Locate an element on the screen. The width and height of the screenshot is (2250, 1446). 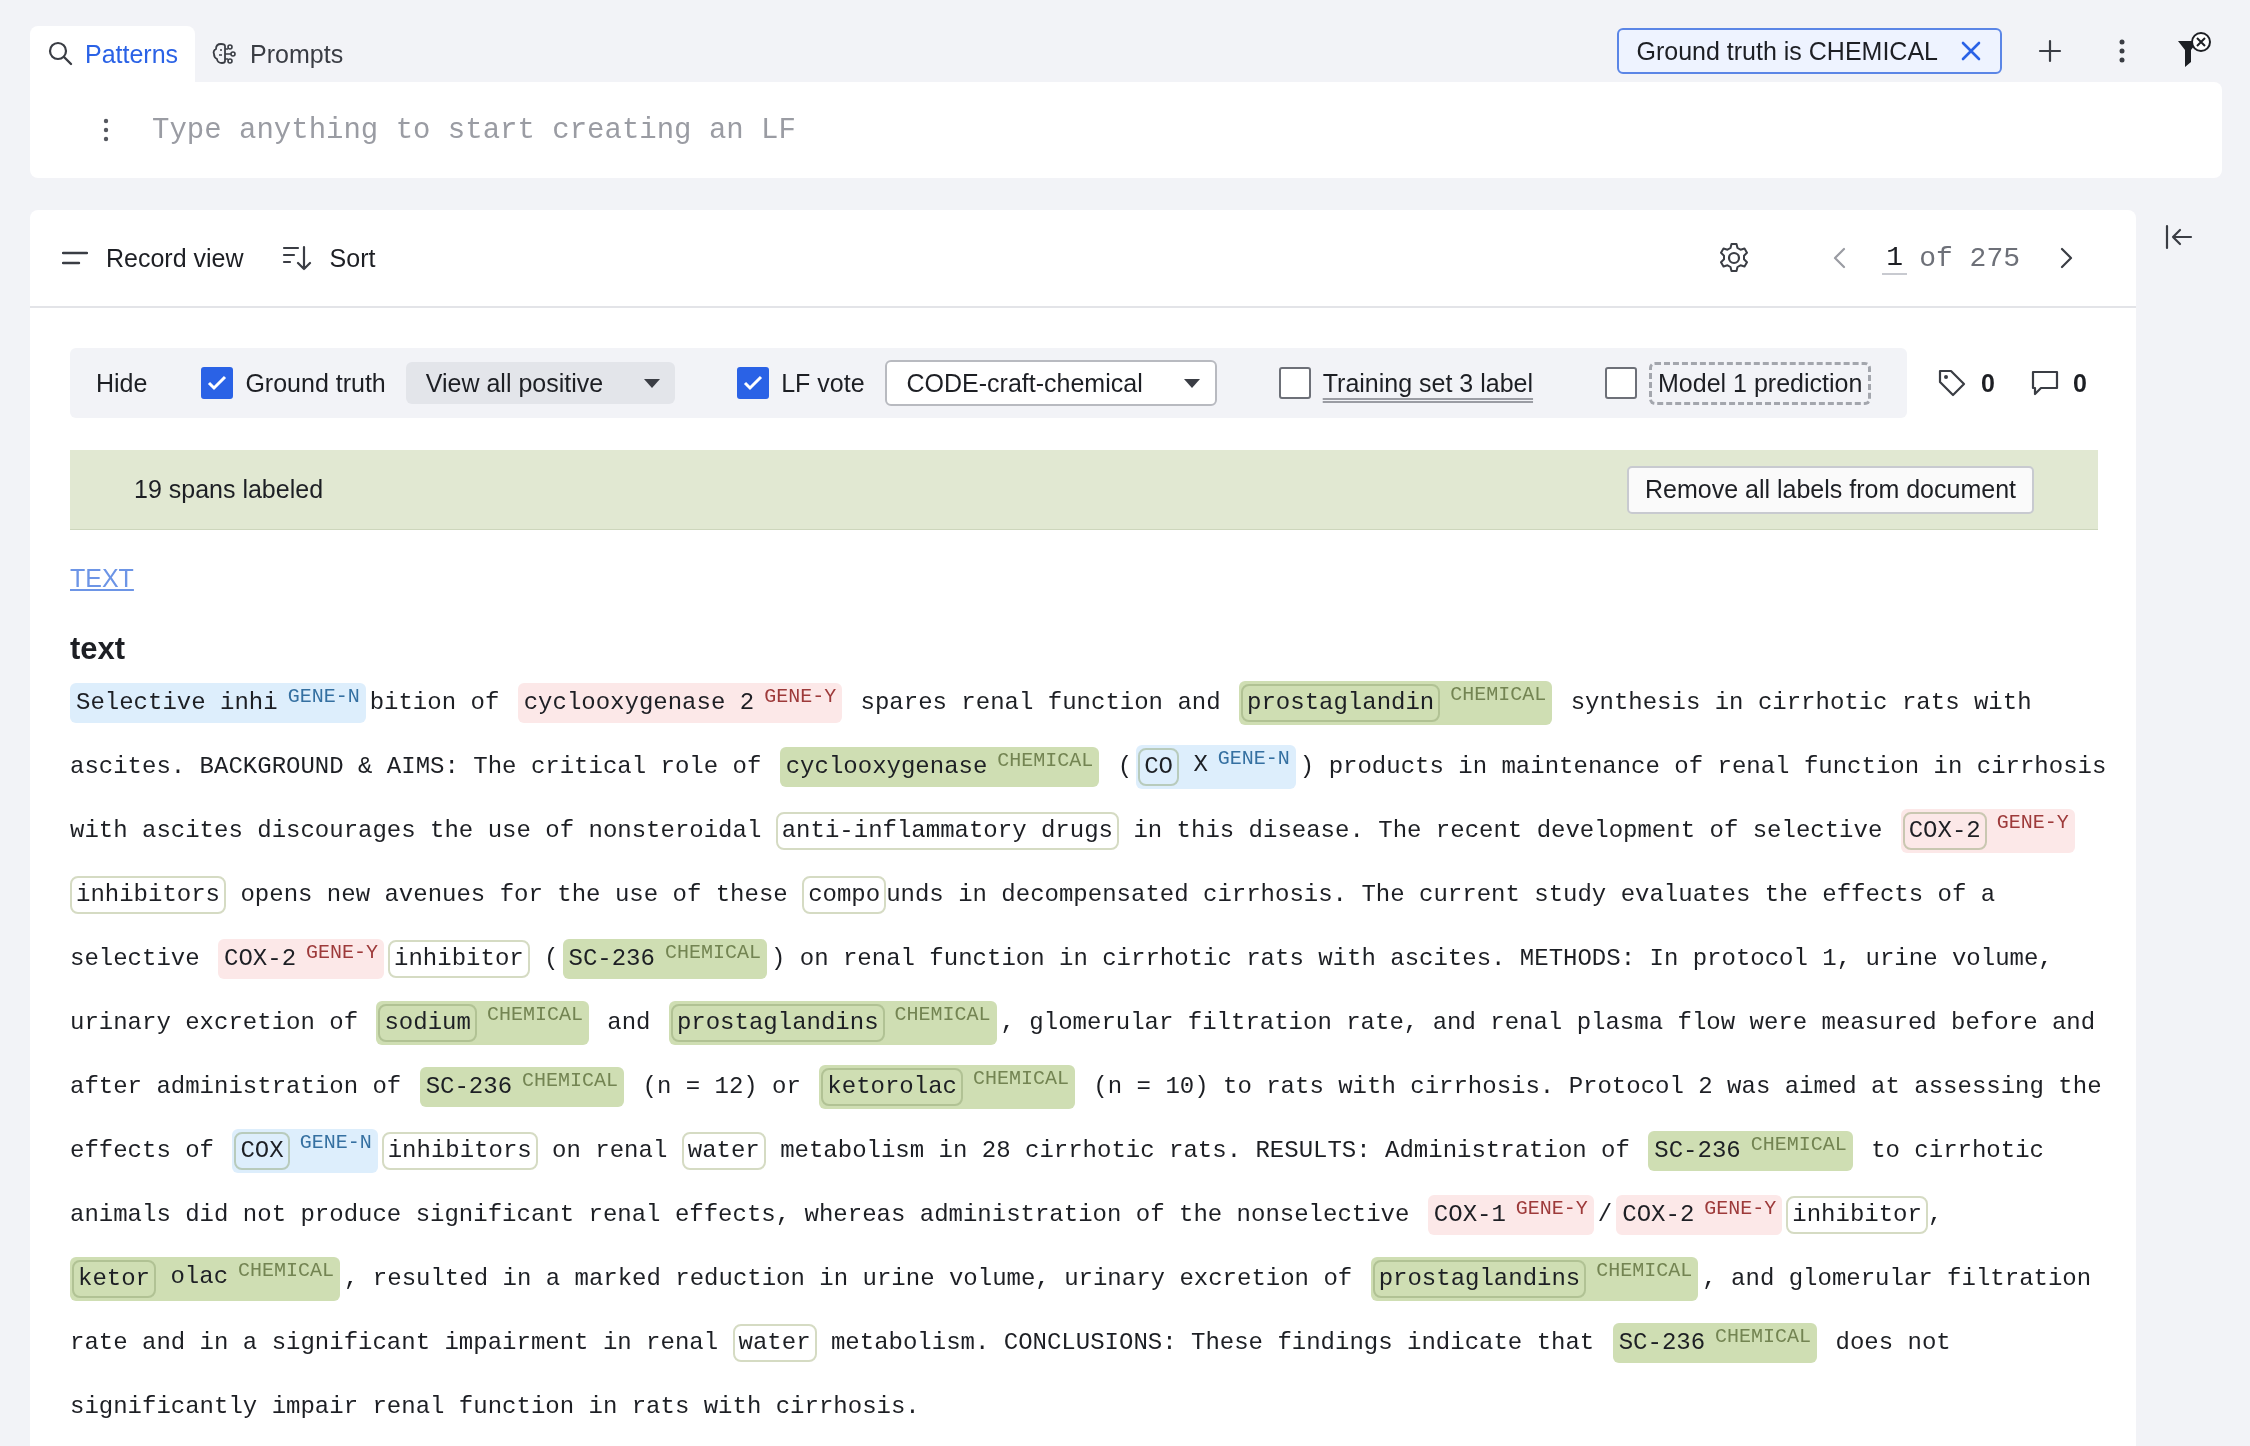
chevron-right-icon is located at coordinates (2067, 258).